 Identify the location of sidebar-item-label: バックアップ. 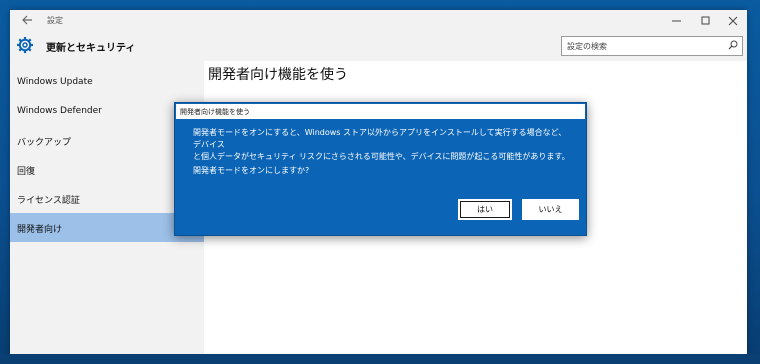
(44, 143).